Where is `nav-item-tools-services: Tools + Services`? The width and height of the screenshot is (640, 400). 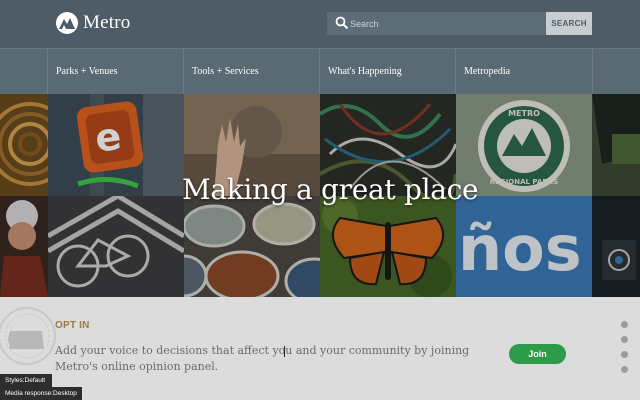
nav-item-tools-services: Tools + Services is located at coordinates (251, 71).